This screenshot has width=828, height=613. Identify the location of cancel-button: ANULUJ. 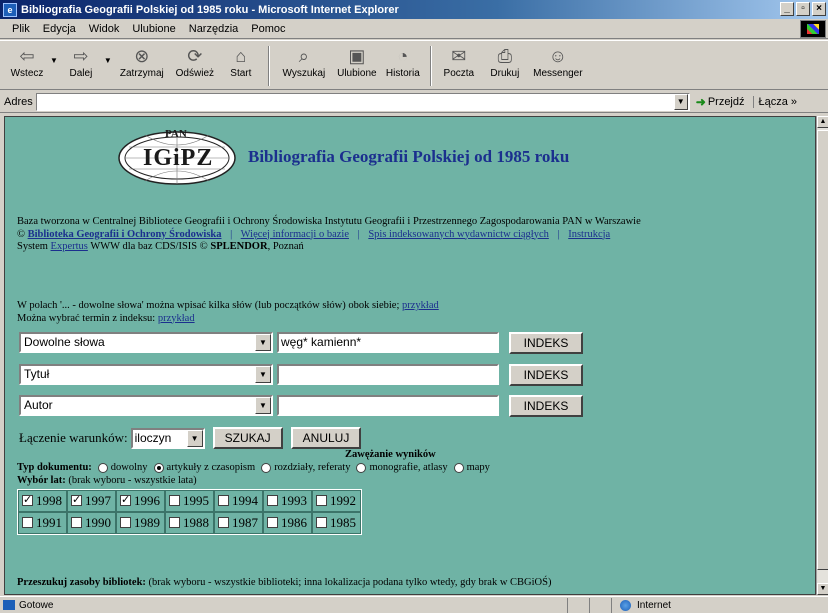
(326, 438).